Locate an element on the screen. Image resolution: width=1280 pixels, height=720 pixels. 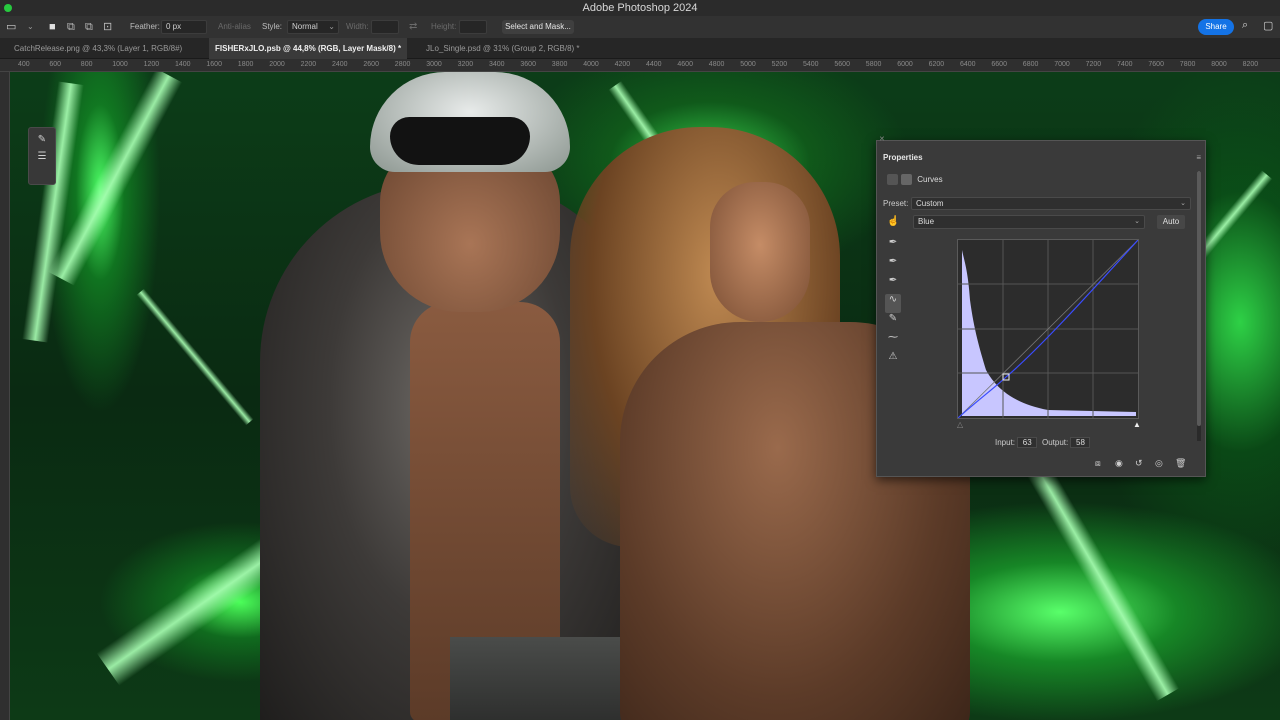
preset-value: Custom is located at coordinates (930, 203).